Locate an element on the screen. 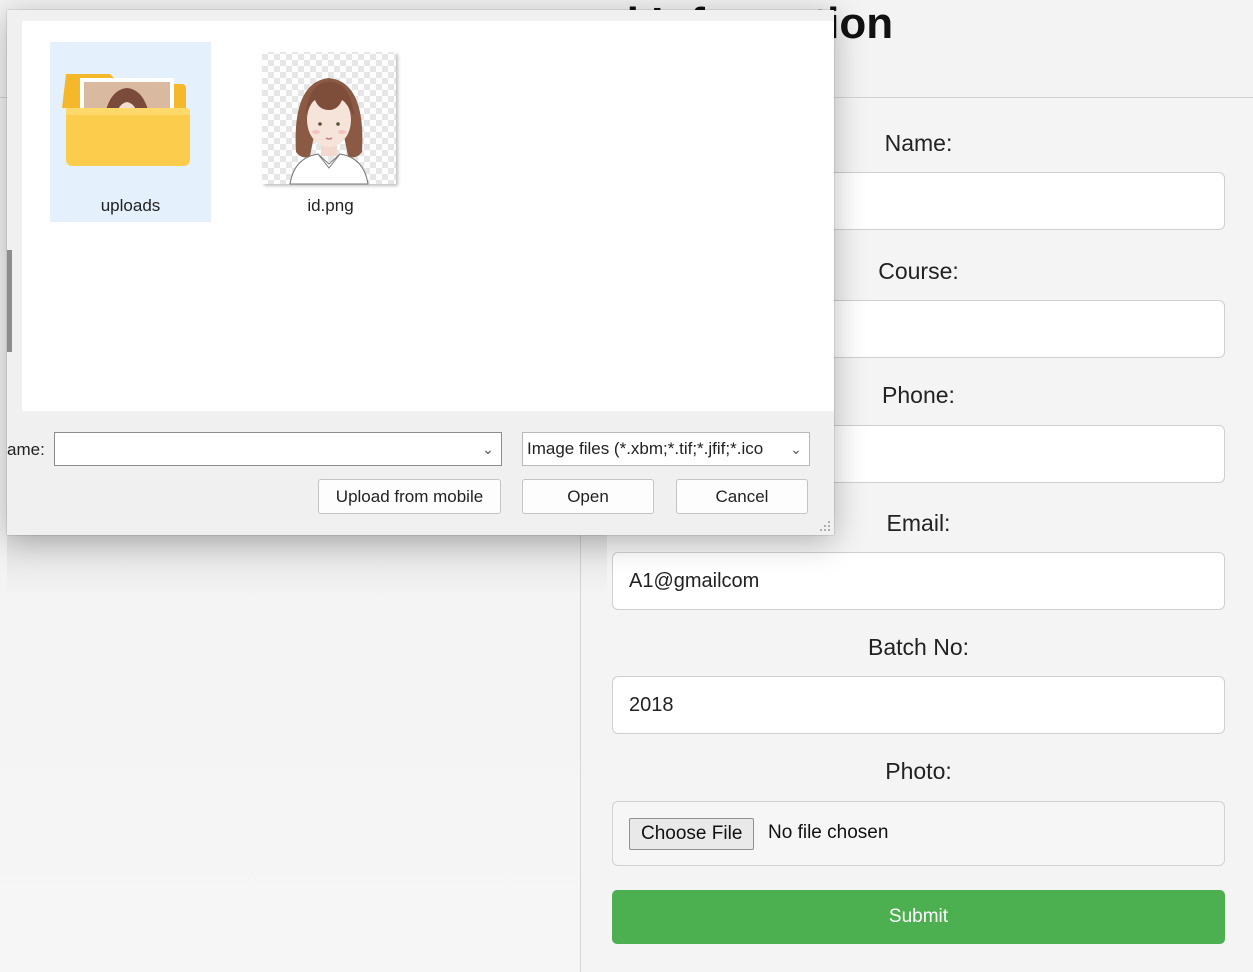 This screenshot has width=1253, height=972. resize-grip-icon is located at coordinates (825, 526).